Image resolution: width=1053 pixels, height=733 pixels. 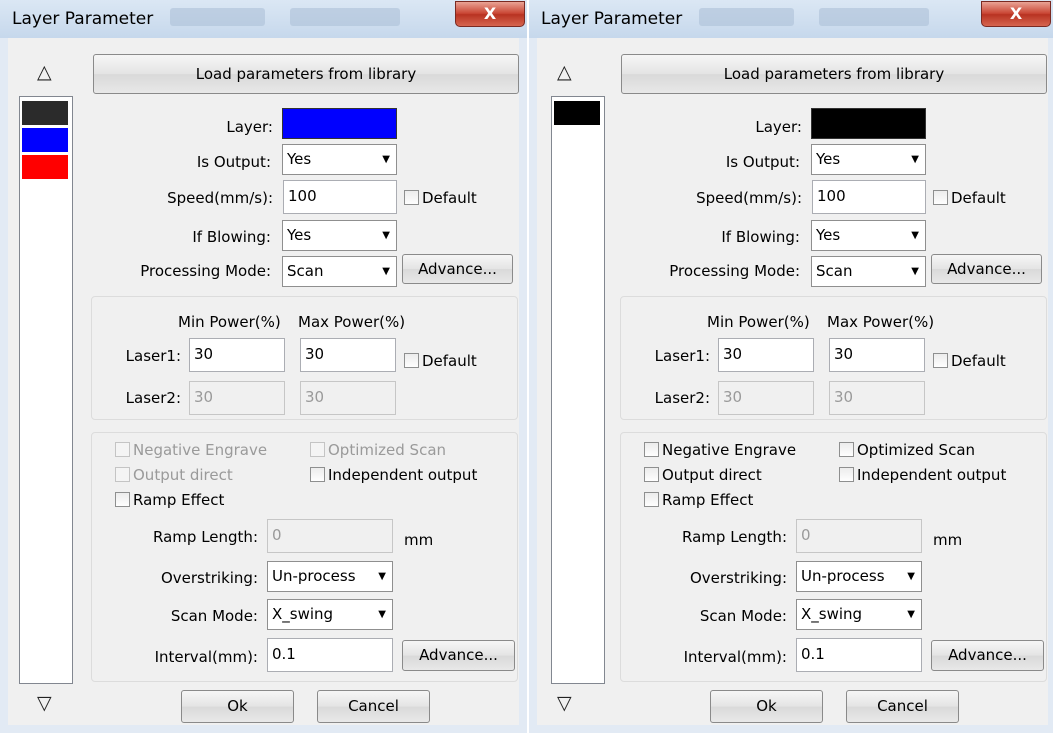 What do you see at coordinates (758, 322) in the screenshot?
I see `min-power-header: Min Power(%)` at bounding box center [758, 322].